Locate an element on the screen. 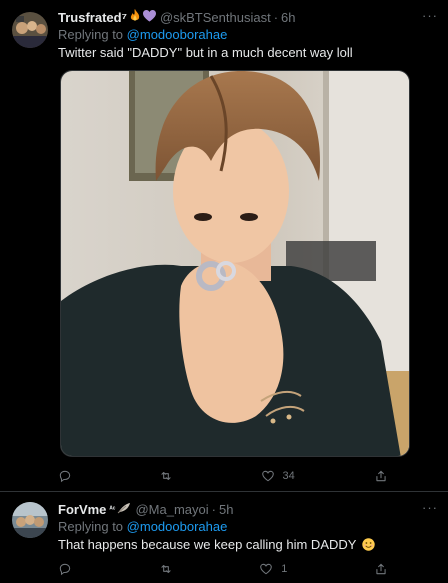  smiling-face-icon is located at coordinates (368, 547).